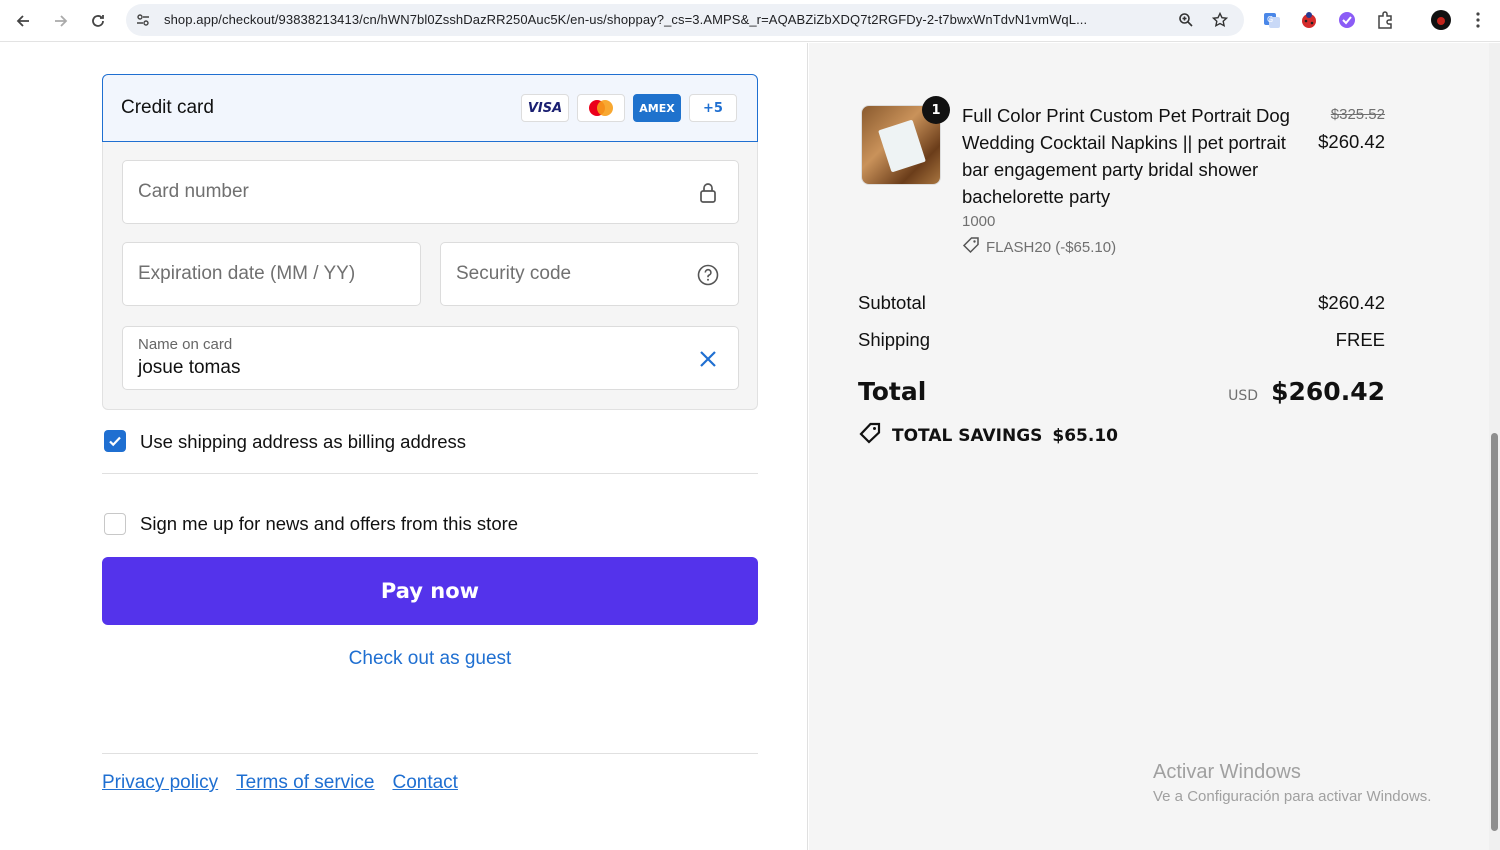  I want to click on item-price: $260.42, so click(1351, 141).